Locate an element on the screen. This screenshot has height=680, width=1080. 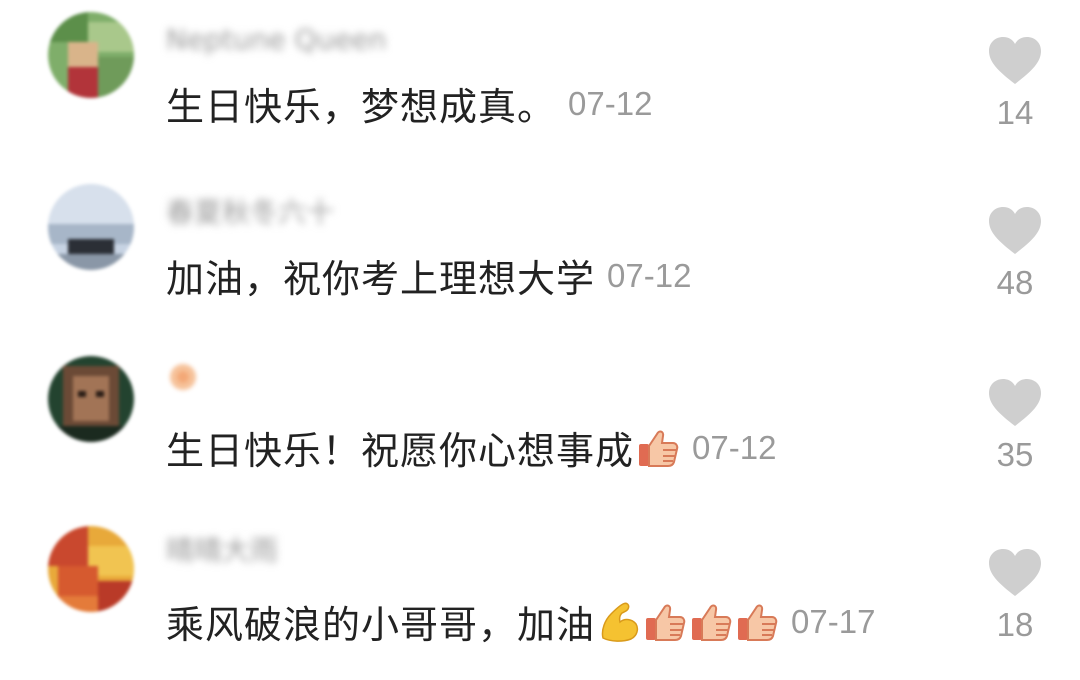
username: 春夏秋冬六十 is located at coordinates (250, 212).